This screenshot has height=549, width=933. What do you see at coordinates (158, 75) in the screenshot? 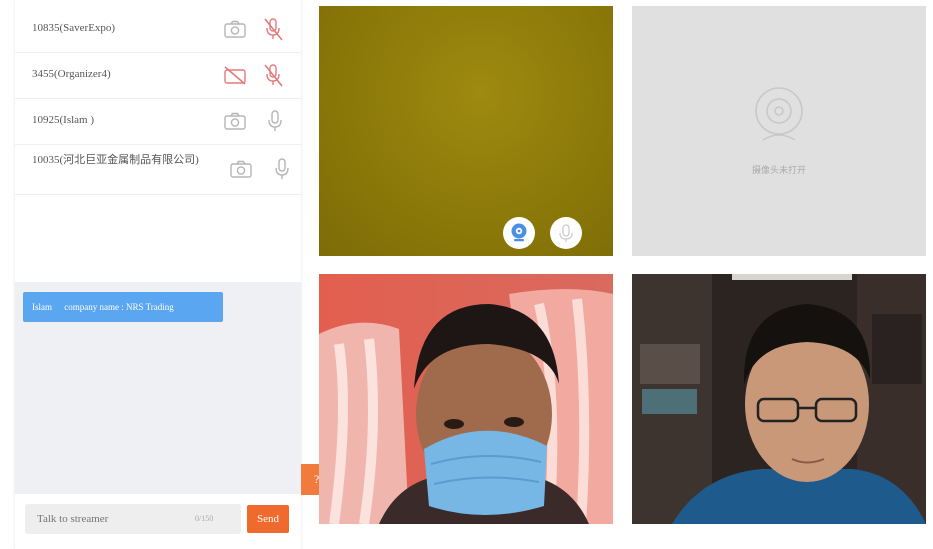
I see `participant-row: 3455(Organizer4)` at bounding box center [158, 75].